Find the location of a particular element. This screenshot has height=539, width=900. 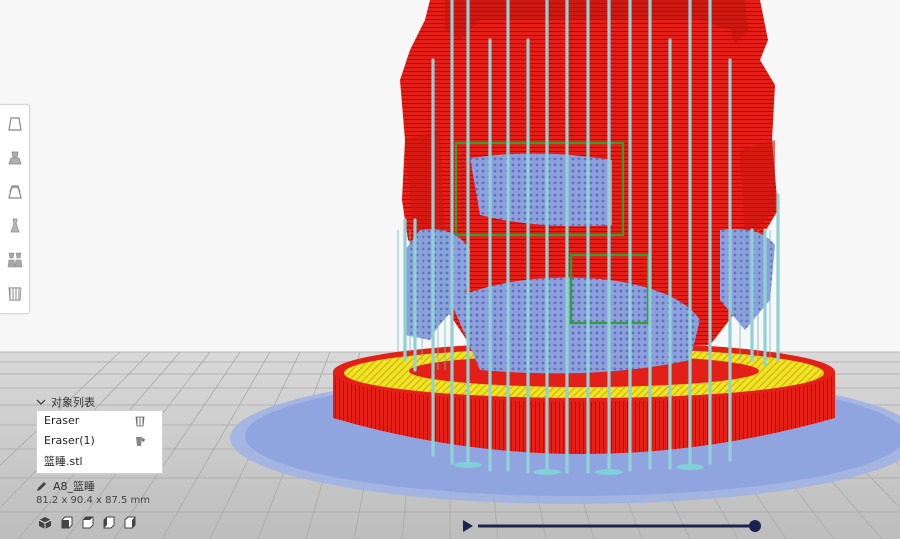

move-icon is located at coordinates (14, 124).